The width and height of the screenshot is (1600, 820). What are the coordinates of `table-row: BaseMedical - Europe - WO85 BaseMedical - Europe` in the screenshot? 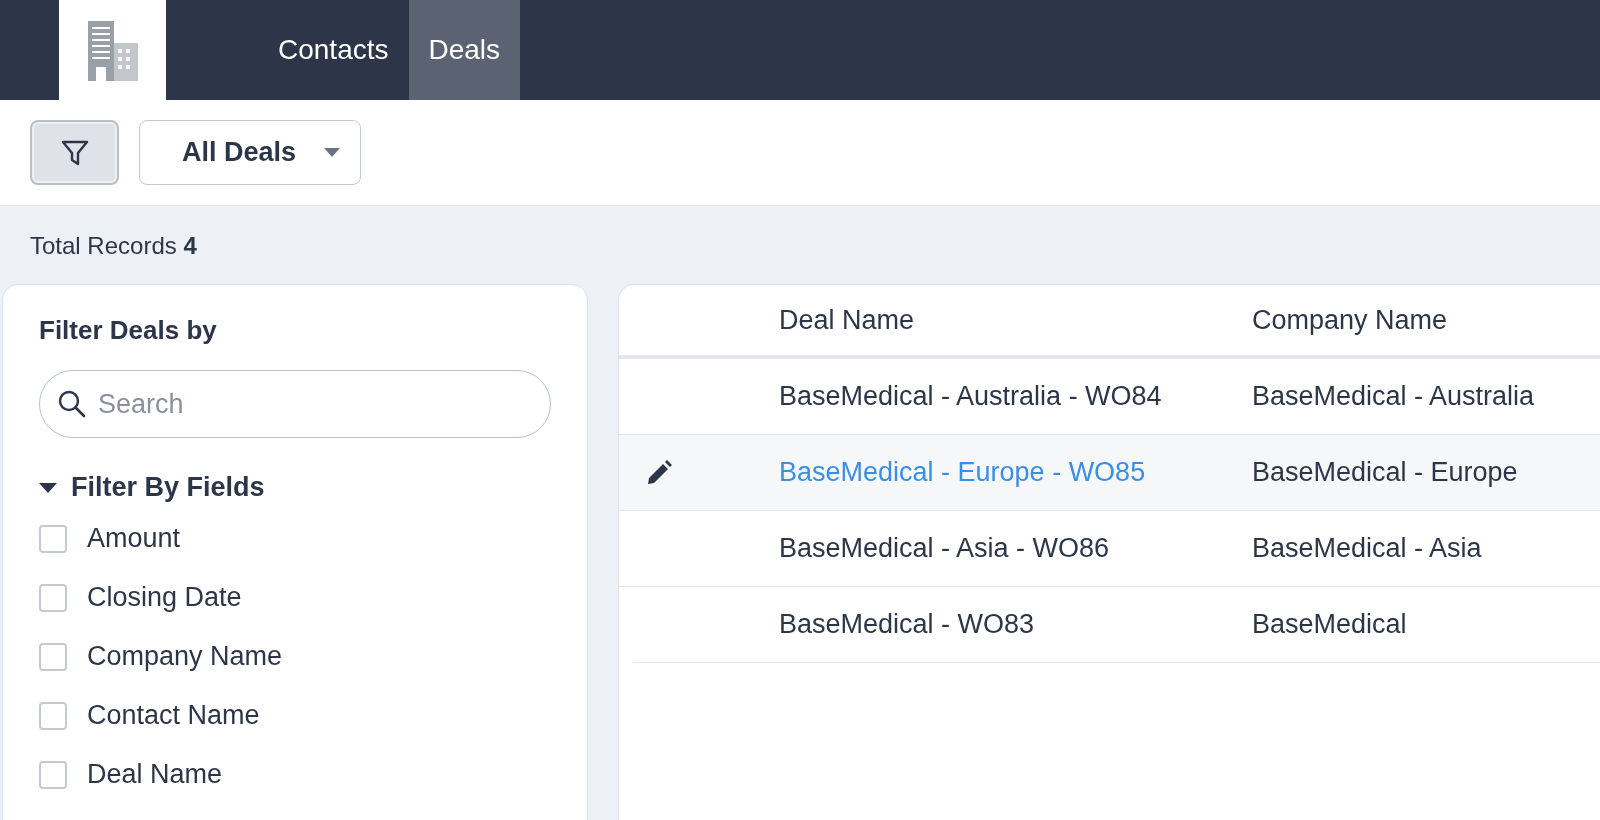 It's located at (1109, 473).